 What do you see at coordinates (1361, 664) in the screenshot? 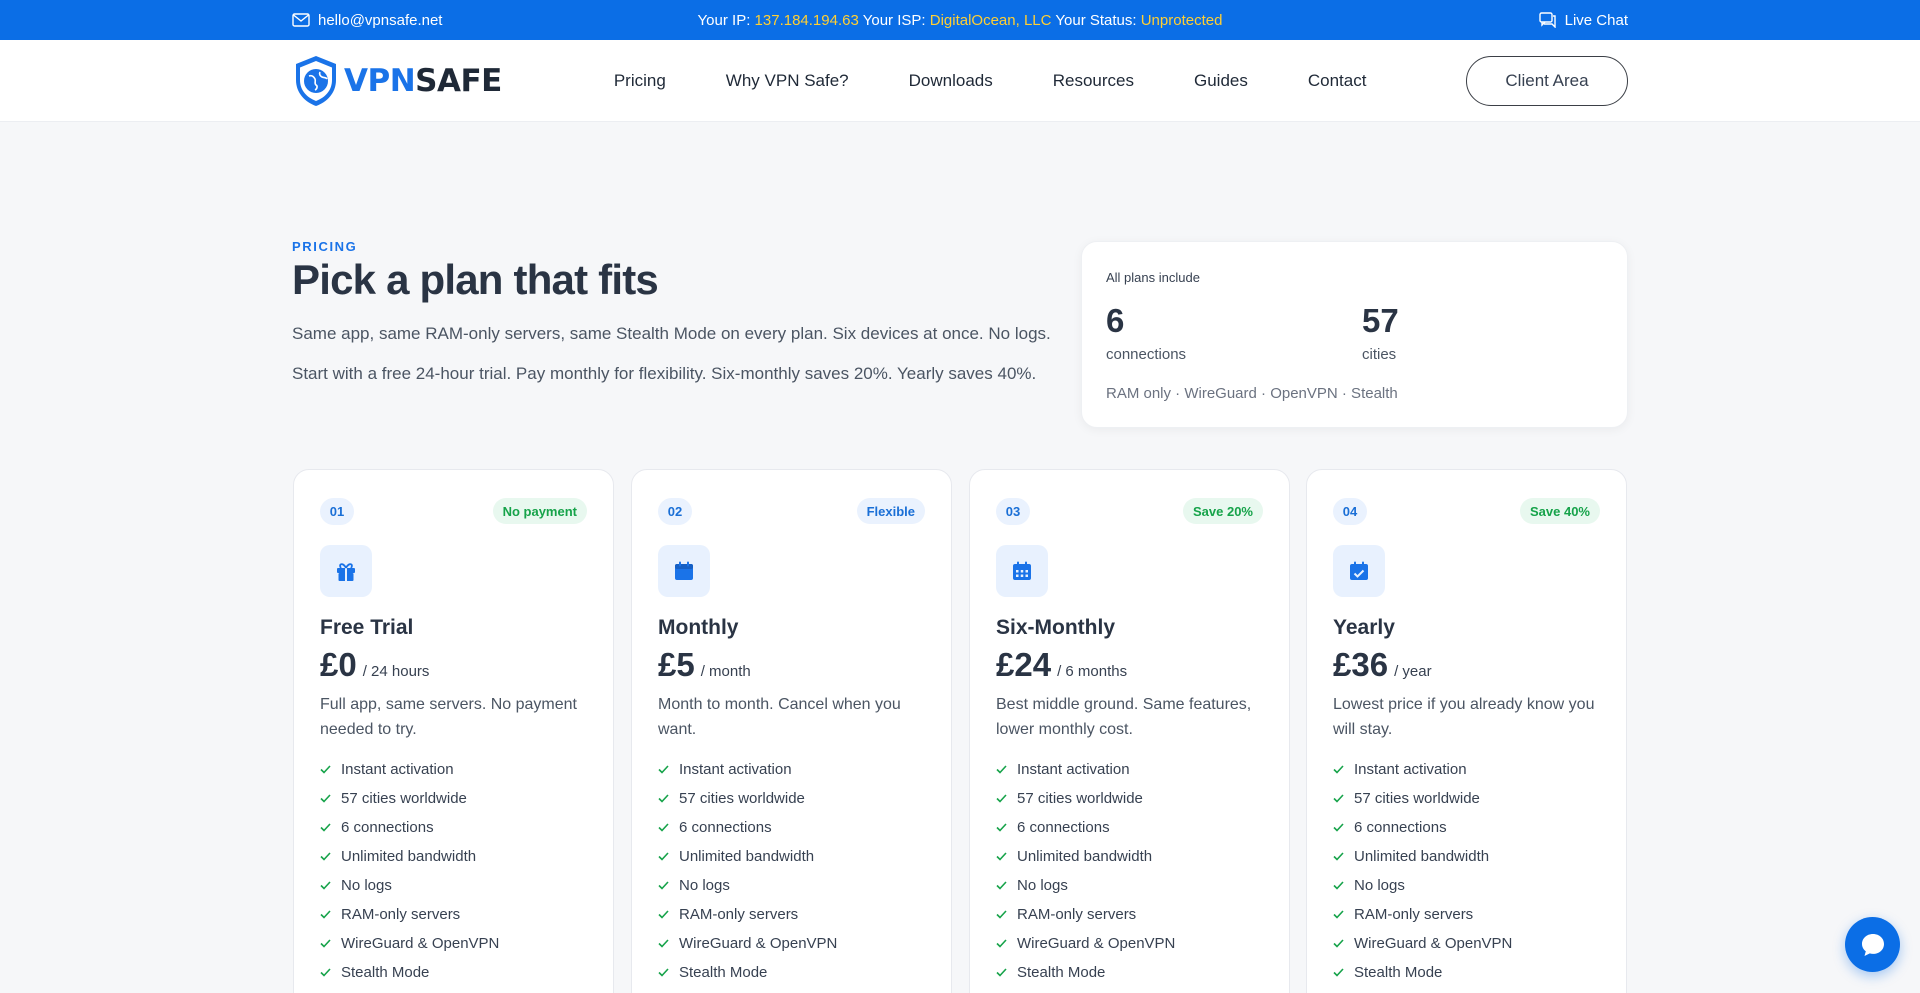
I see `plan-price: £36` at bounding box center [1361, 664].